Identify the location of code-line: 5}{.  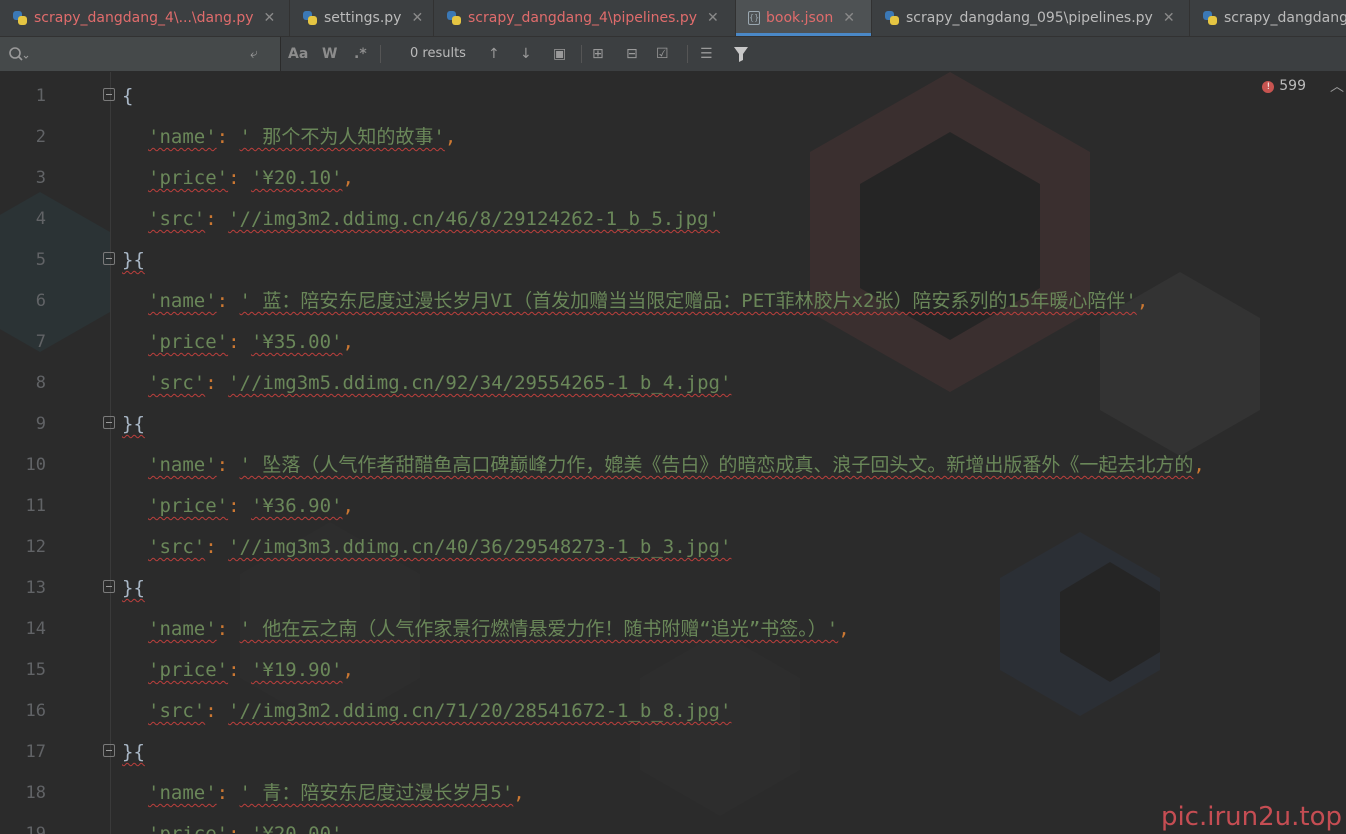
(673, 260).